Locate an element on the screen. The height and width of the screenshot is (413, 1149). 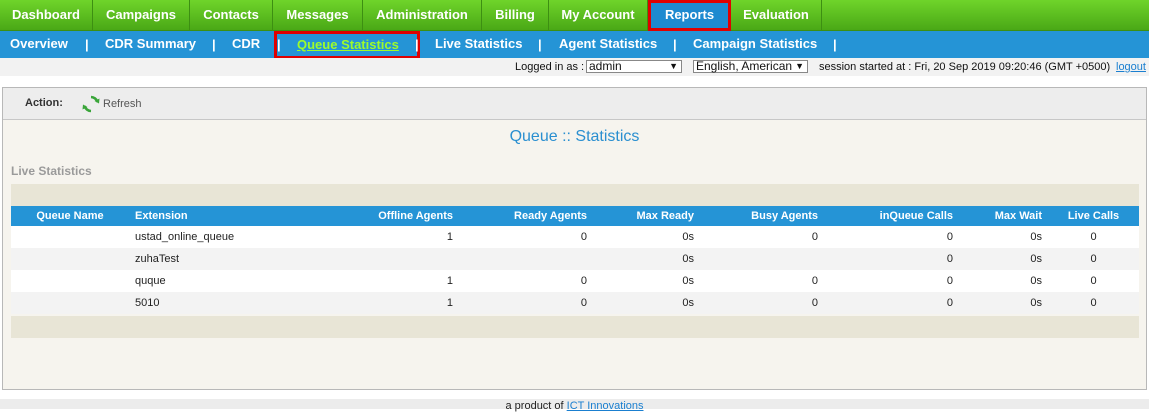
action-label: Action: is located at coordinates (44, 103).